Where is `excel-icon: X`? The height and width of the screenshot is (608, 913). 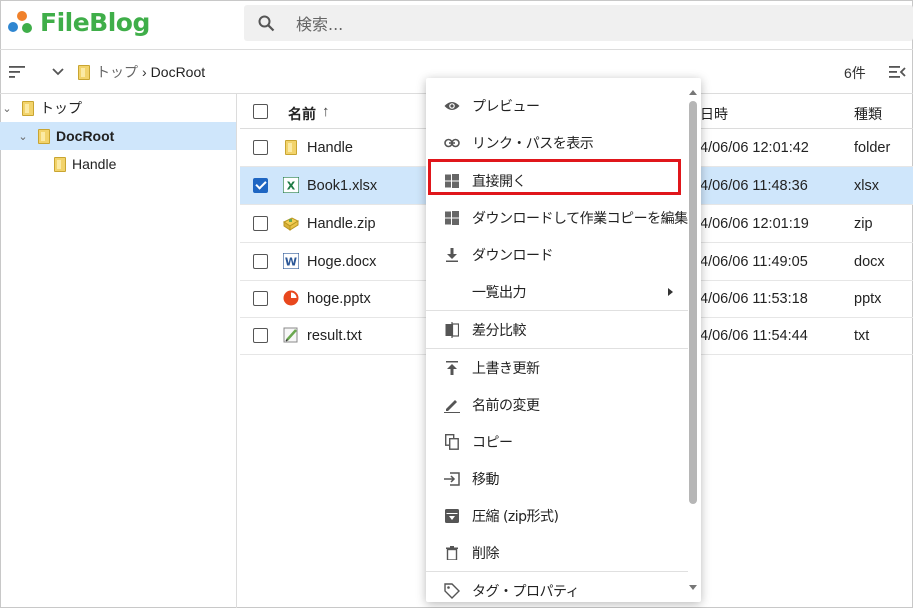 excel-icon: X is located at coordinates (291, 185).